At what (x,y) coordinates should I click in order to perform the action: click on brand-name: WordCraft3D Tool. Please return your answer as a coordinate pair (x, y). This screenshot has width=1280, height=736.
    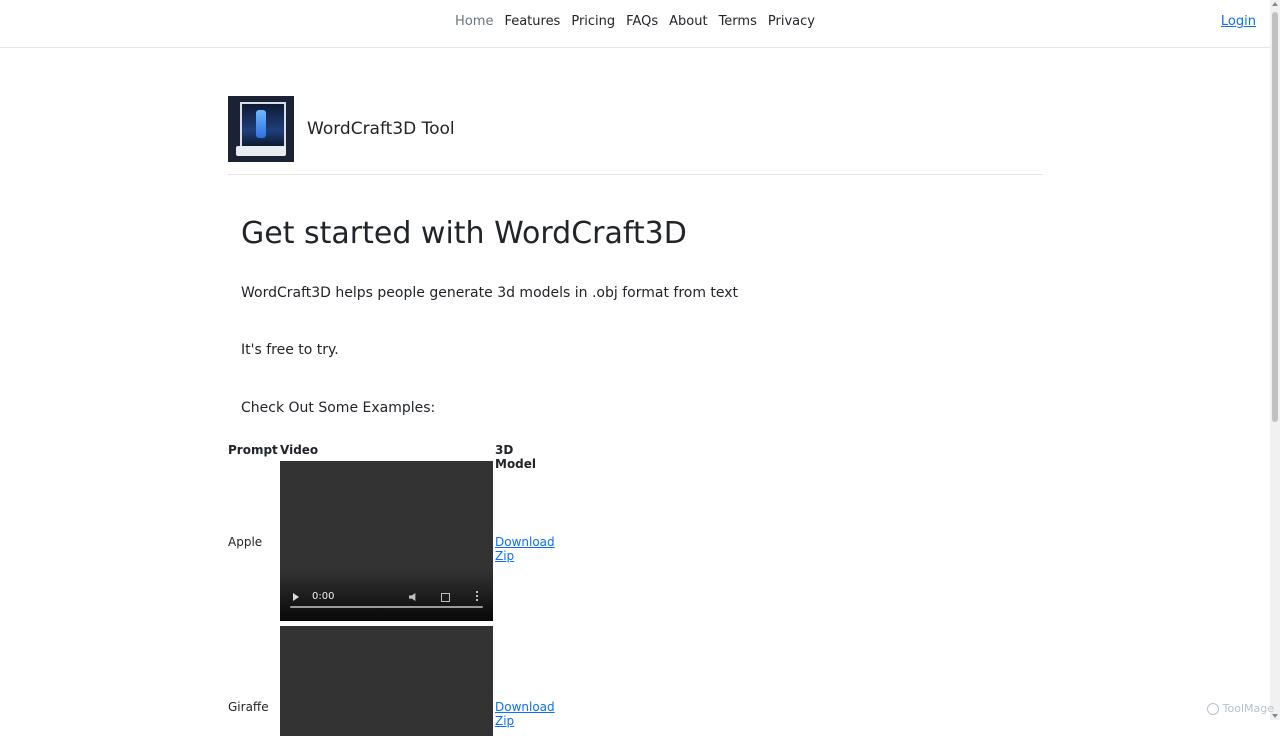
    Looking at the image, I should click on (381, 129).